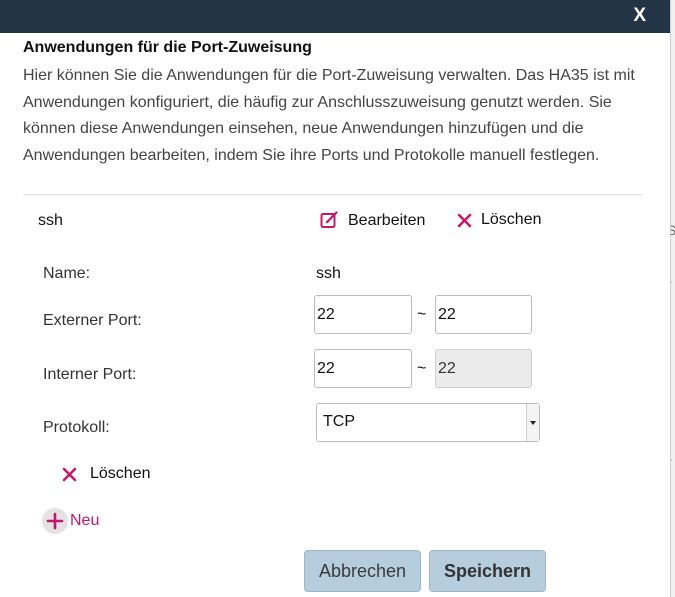 The width and height of the screenshot is (675, 597). What do you see at coordinates (328, 273) in the screenshot?
I see `name-value: ssh` at bounding box center [328, 273].